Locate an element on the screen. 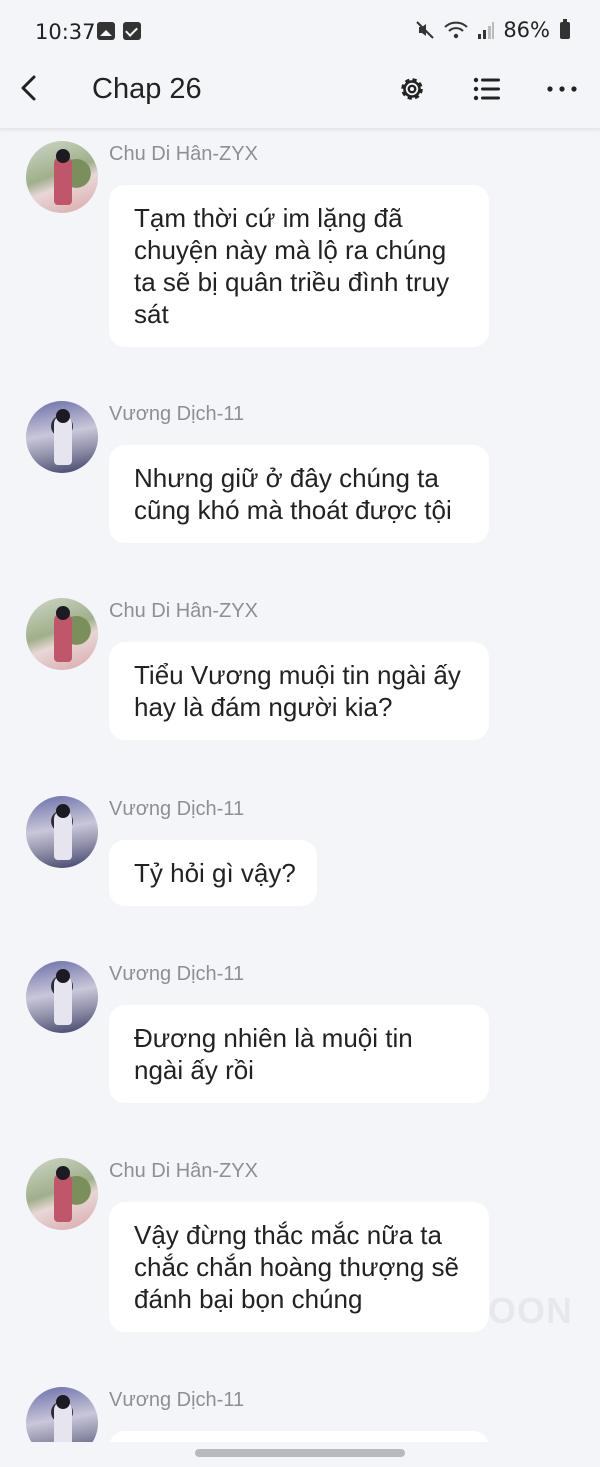 The image size is (600, 1467). notification-icons is located at coordinates (119, 31).